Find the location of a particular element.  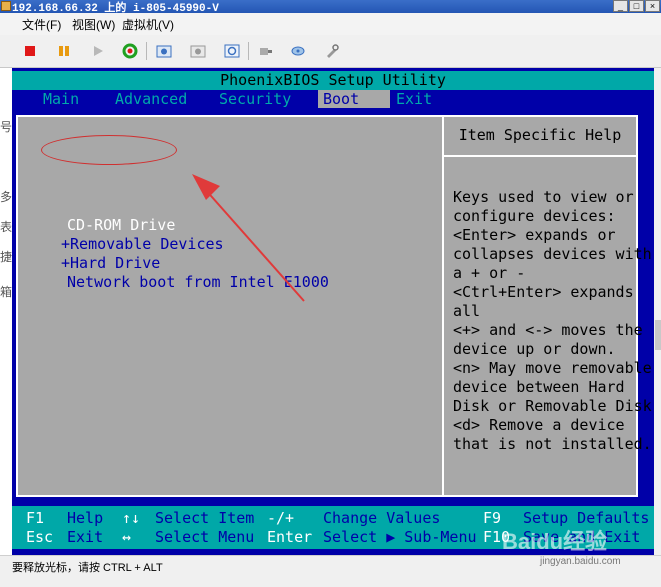

tab-advanced: Advanced is located at coordinates (151, 99).